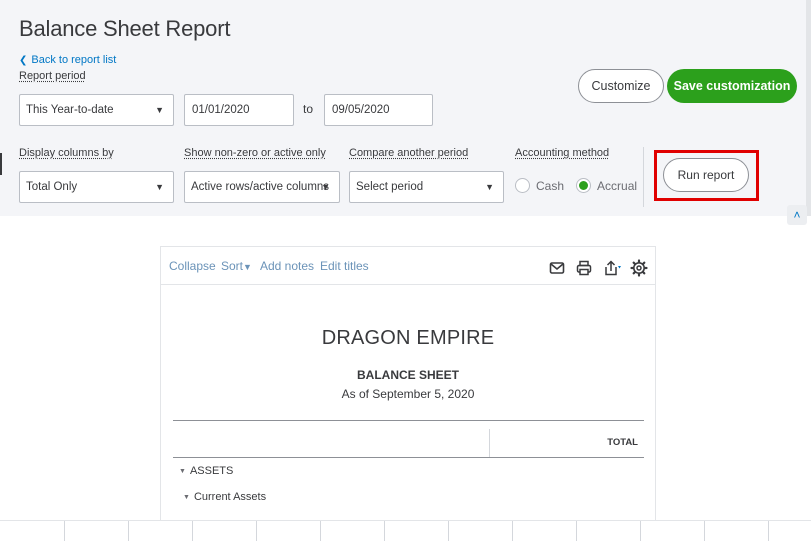 This screenshot has height=541, width=811. I want to click on row-current-assets: ▼ Current Assets, so click(224, 497).